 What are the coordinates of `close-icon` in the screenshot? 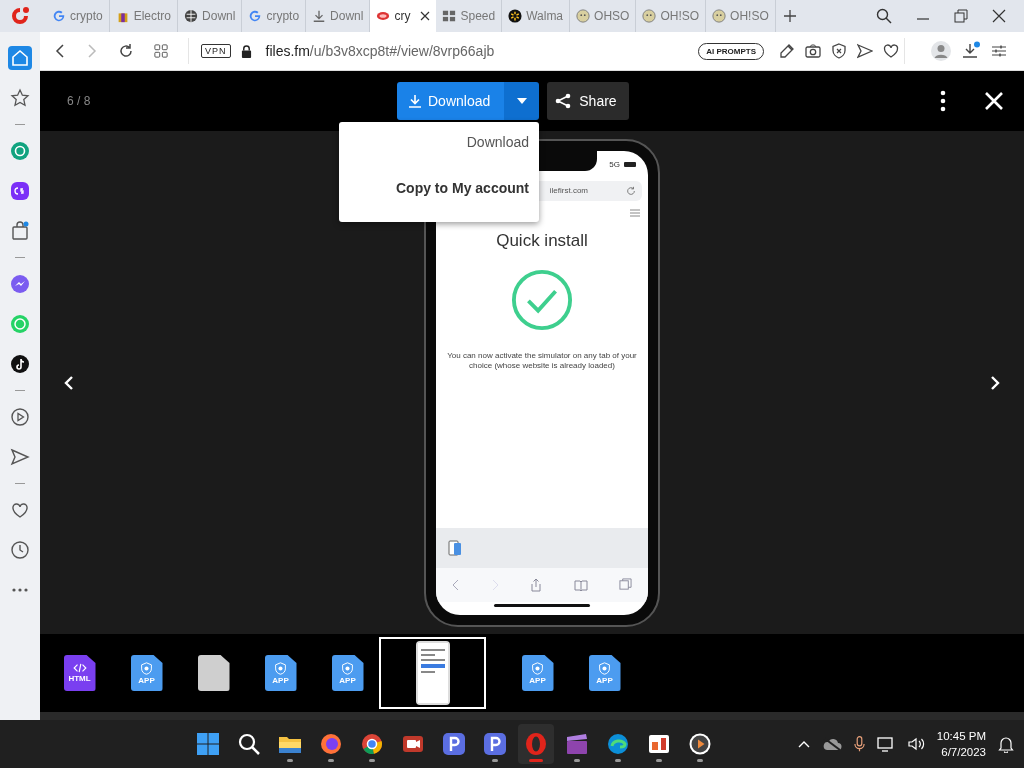 It's located at (999, 16).